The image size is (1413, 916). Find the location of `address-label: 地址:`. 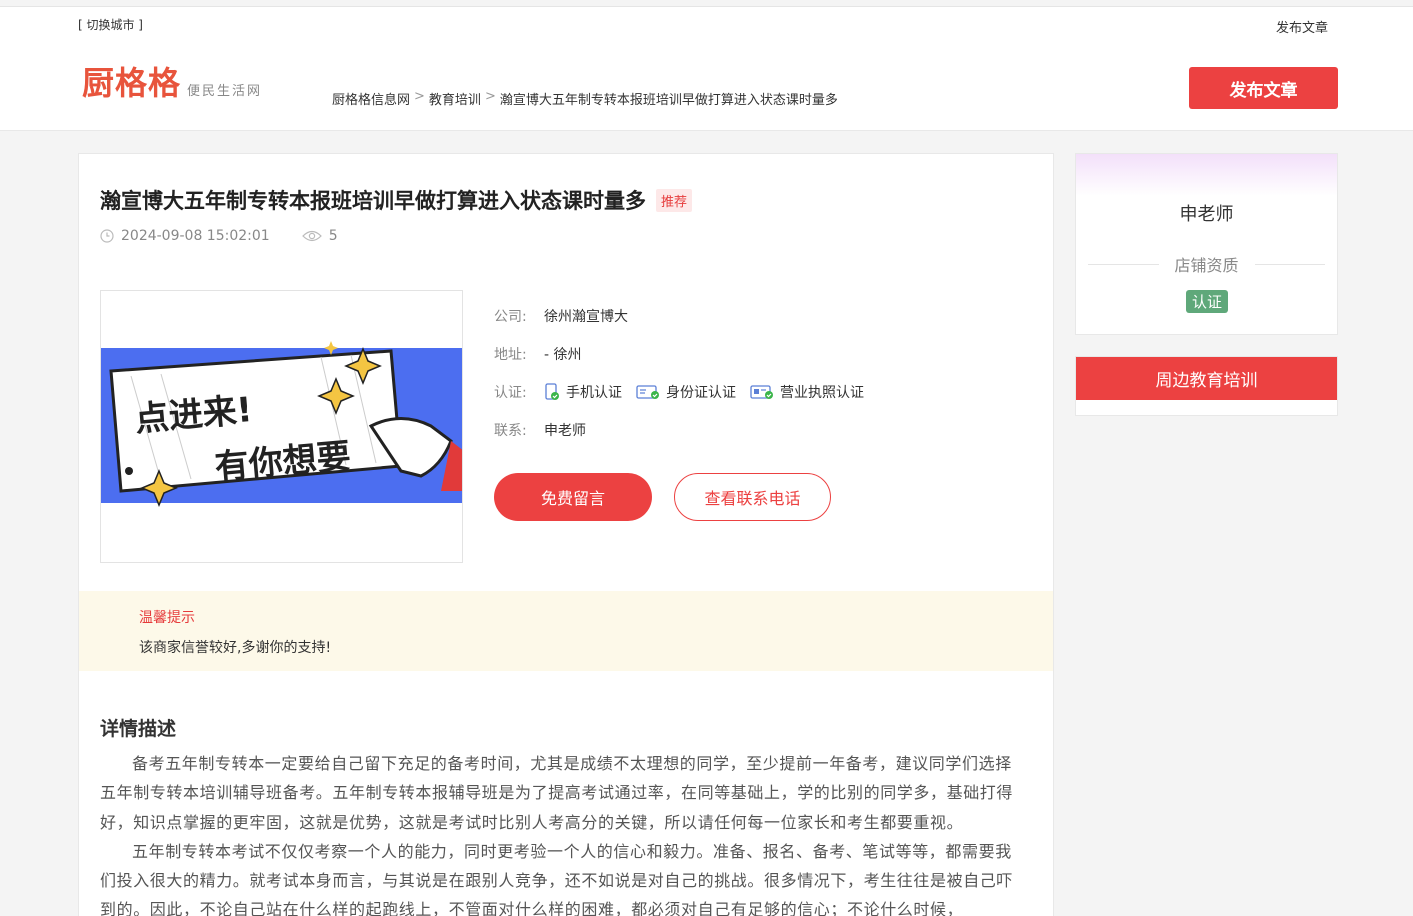

address-label: 地址: is located at coordinates (510, 355).